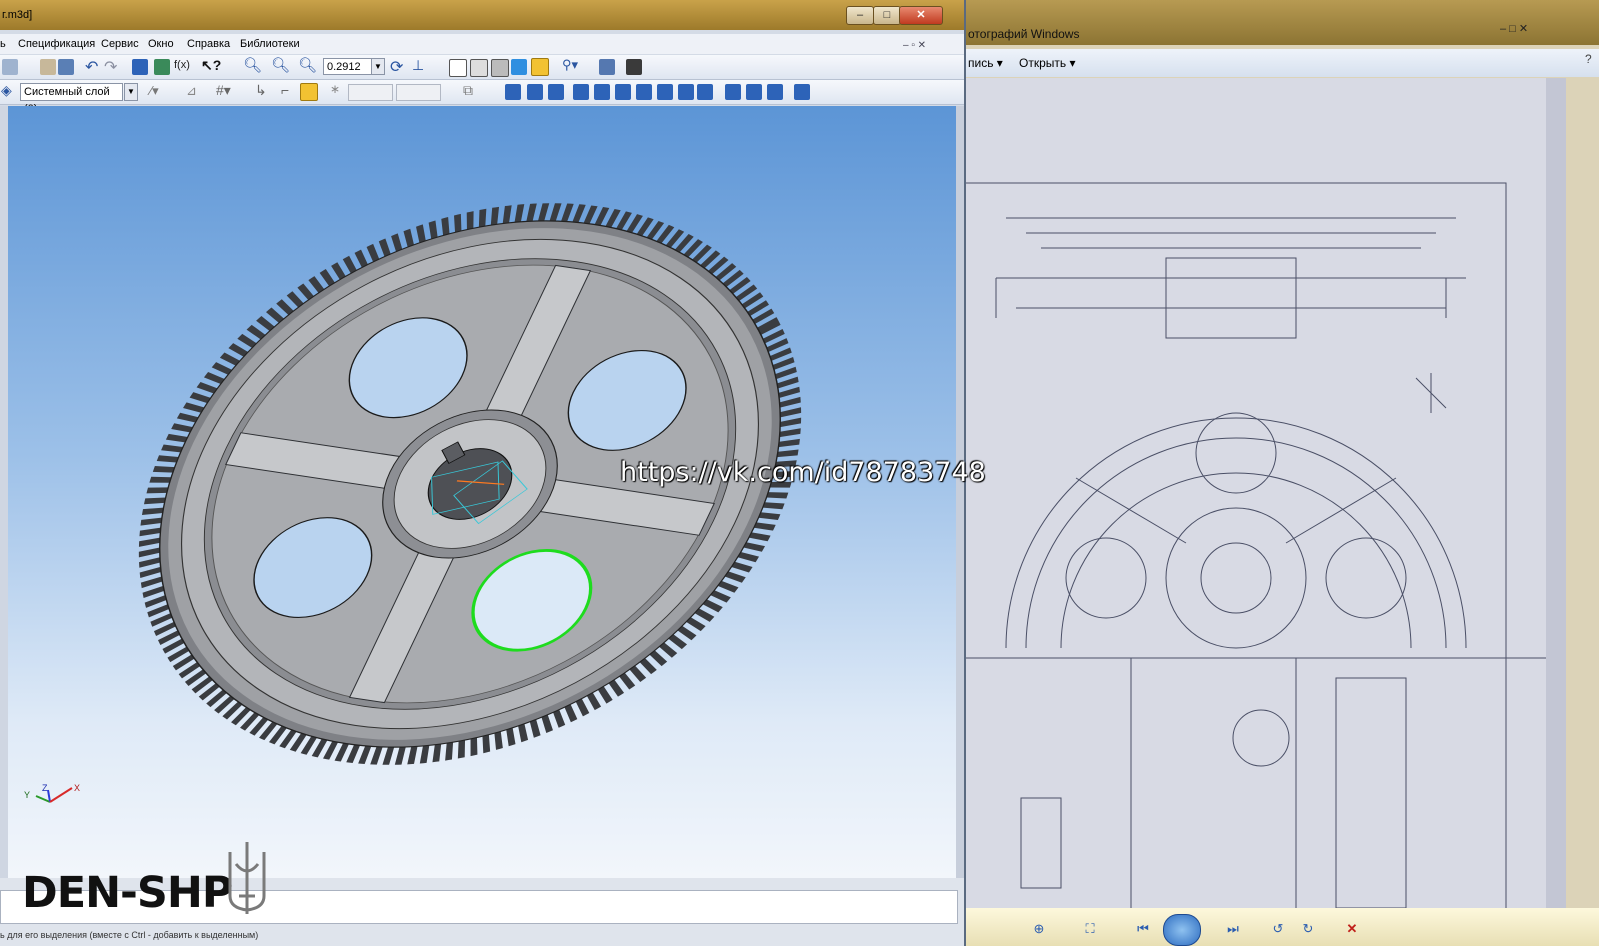  I want to click on shaded-icon, so click(519, 67).